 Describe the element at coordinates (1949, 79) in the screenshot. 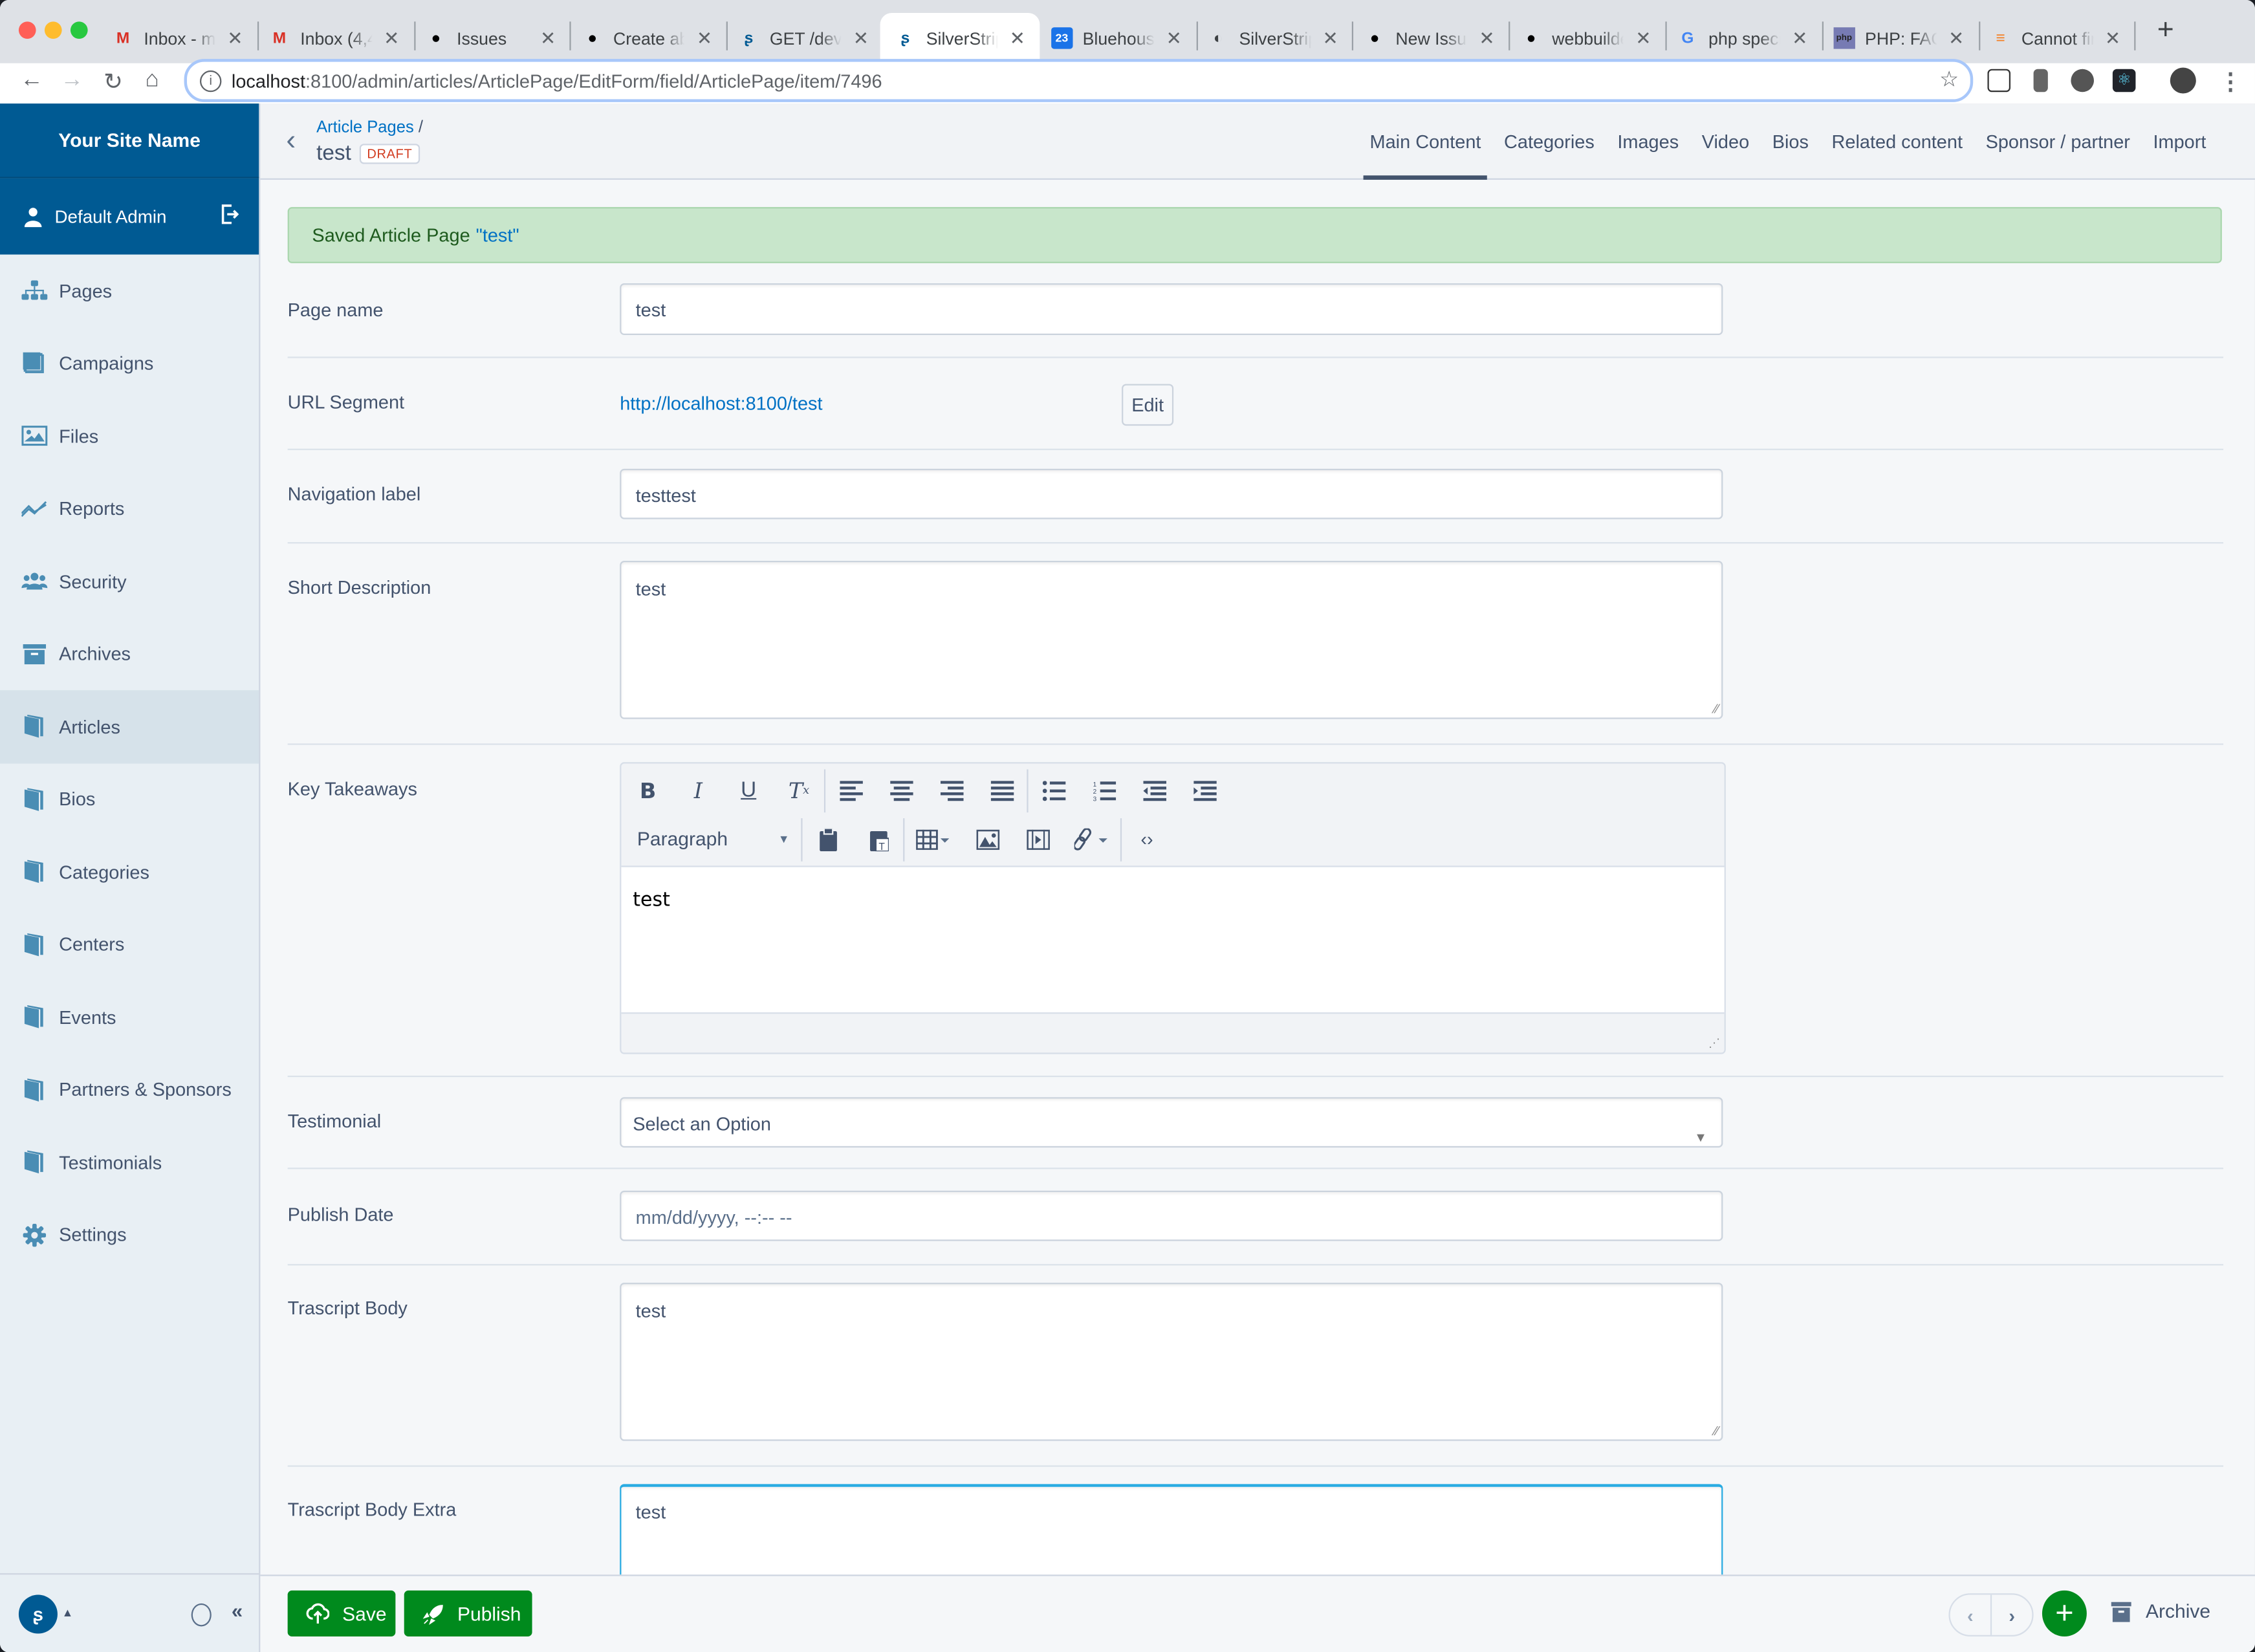

I see `bookmark-star-icon: ☆` at that location.